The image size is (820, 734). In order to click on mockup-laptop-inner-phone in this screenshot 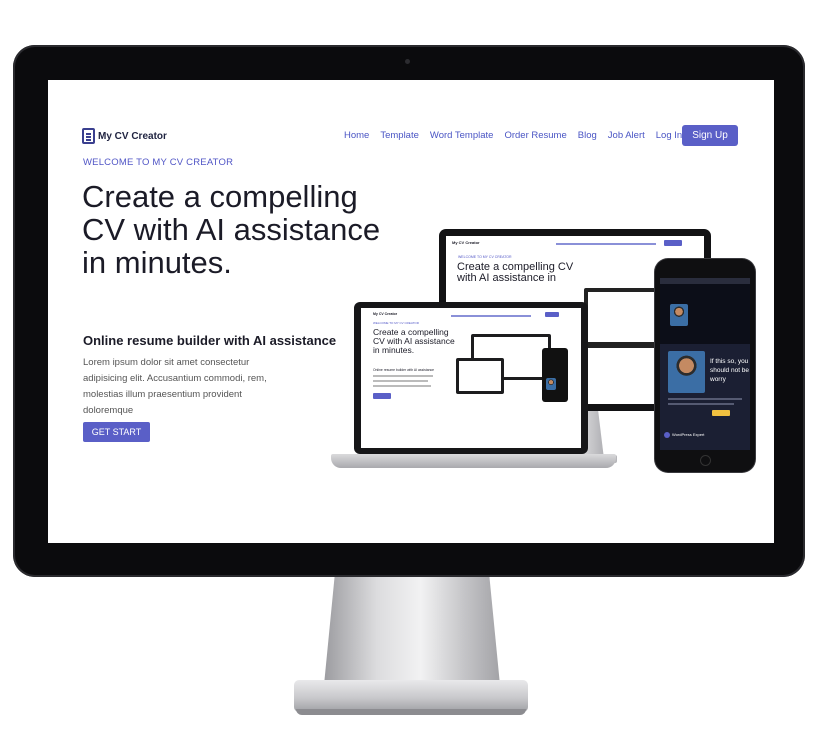, I will do `click(555, 375)`.